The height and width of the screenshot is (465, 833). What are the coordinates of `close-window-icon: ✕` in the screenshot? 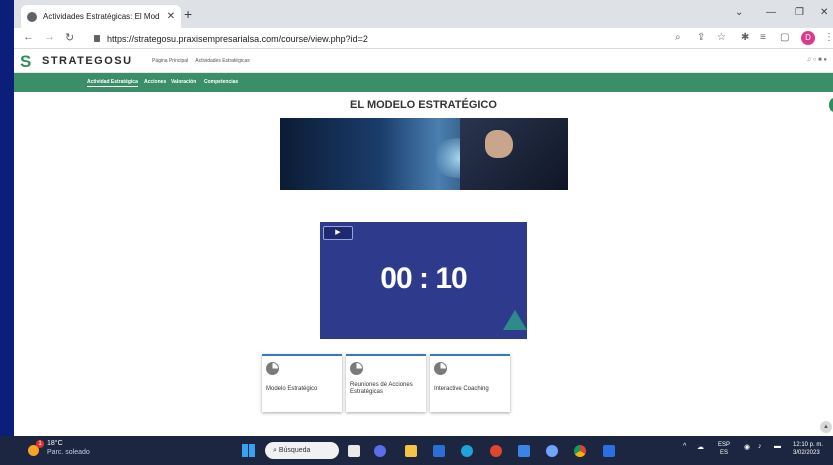 It's located at (824, 12).